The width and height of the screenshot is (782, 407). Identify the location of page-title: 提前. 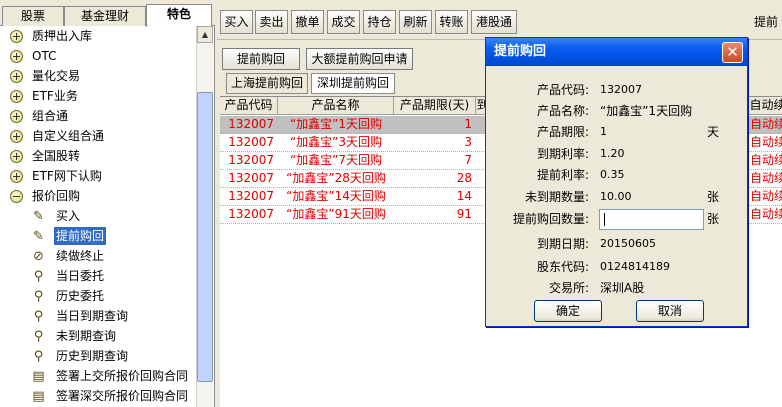
(765, 22).